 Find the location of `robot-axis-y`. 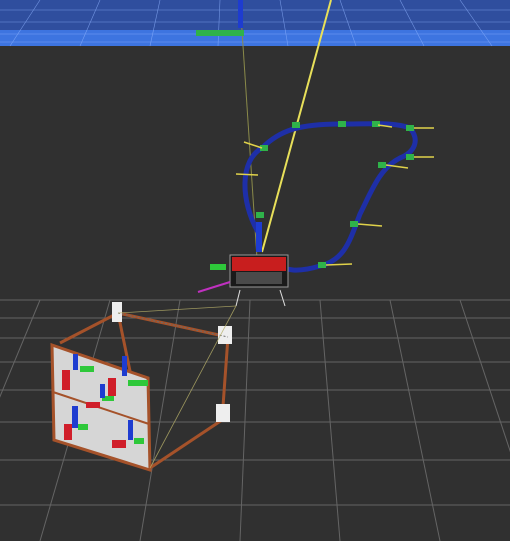

robot-axis-y is located at coordinates (218, 267).